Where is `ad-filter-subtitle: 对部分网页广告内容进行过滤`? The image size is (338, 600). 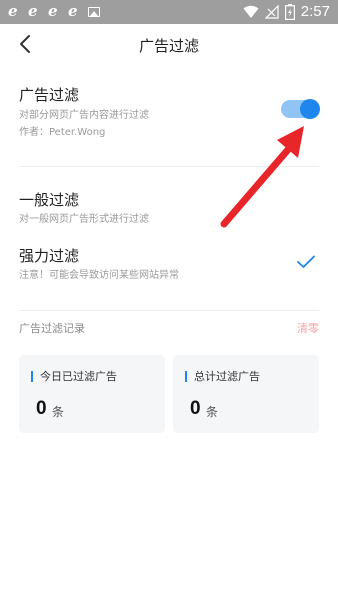
ad-filter-subtitle: 对部分网页广告内容进行过滤 is located at coordinates (84, 115).